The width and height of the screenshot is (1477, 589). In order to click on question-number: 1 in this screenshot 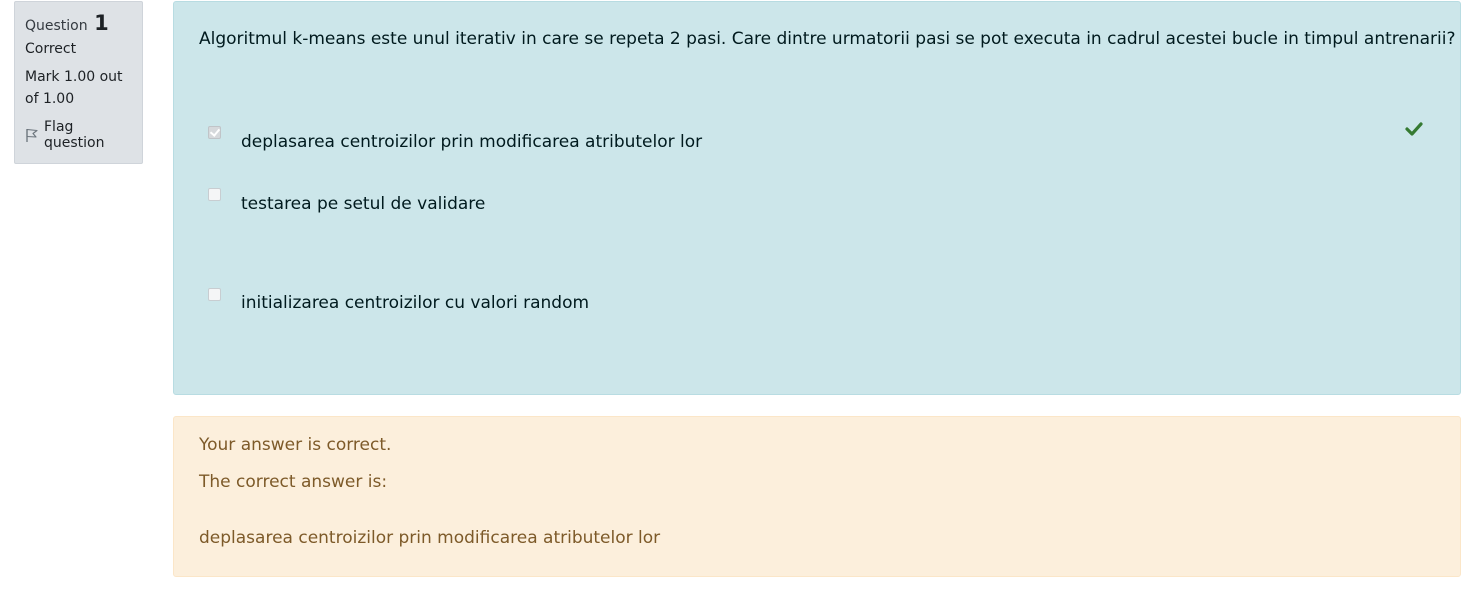, I will do `click(101, 23)`.